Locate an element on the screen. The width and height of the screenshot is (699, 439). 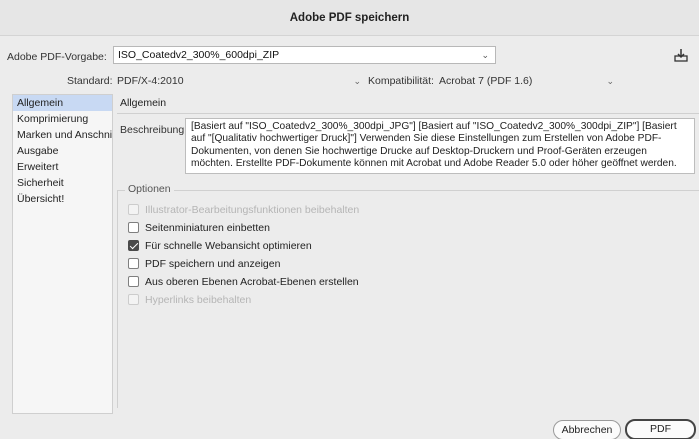
compat-label: Kompatibilität: is located at coordinates (401, 81).